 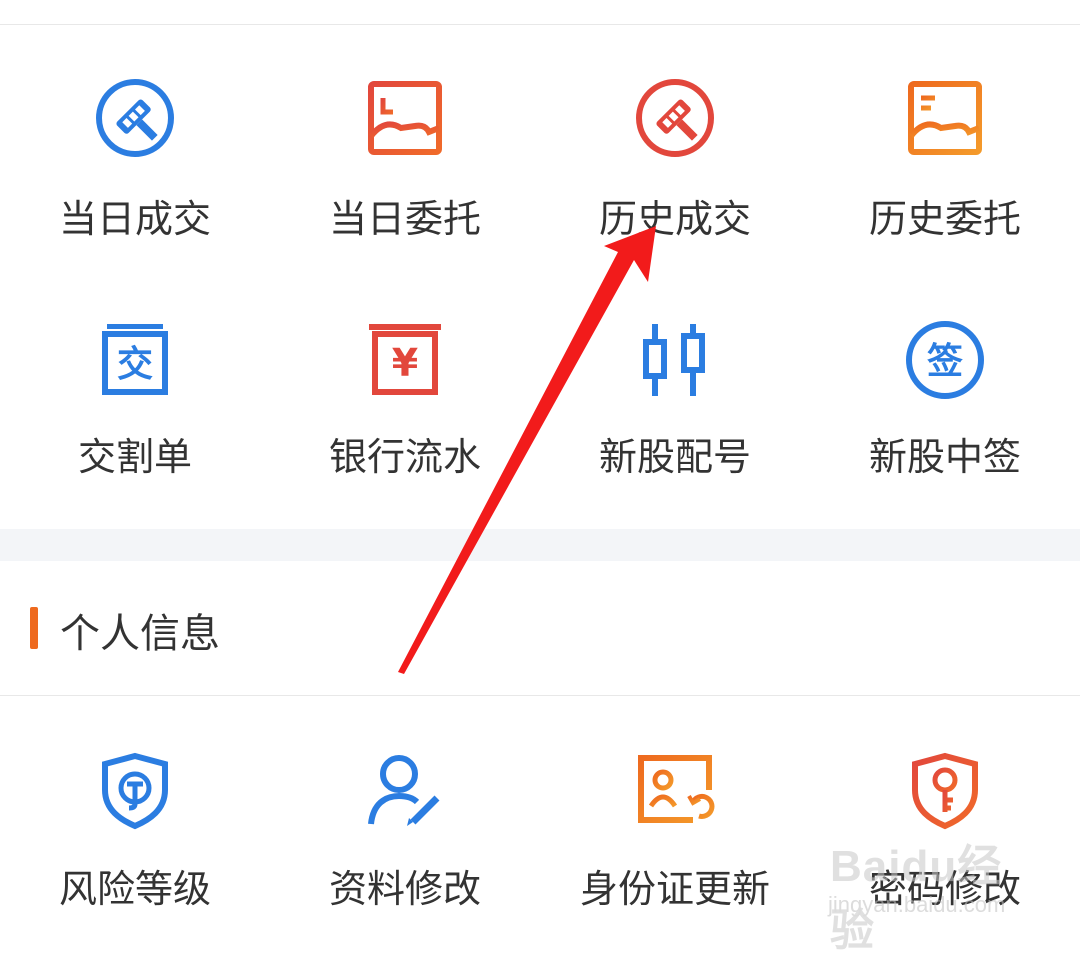 What do you see at coordinates (540, 545) in the screenshot?
I see `section-gap` at bounding box center [540, 545].